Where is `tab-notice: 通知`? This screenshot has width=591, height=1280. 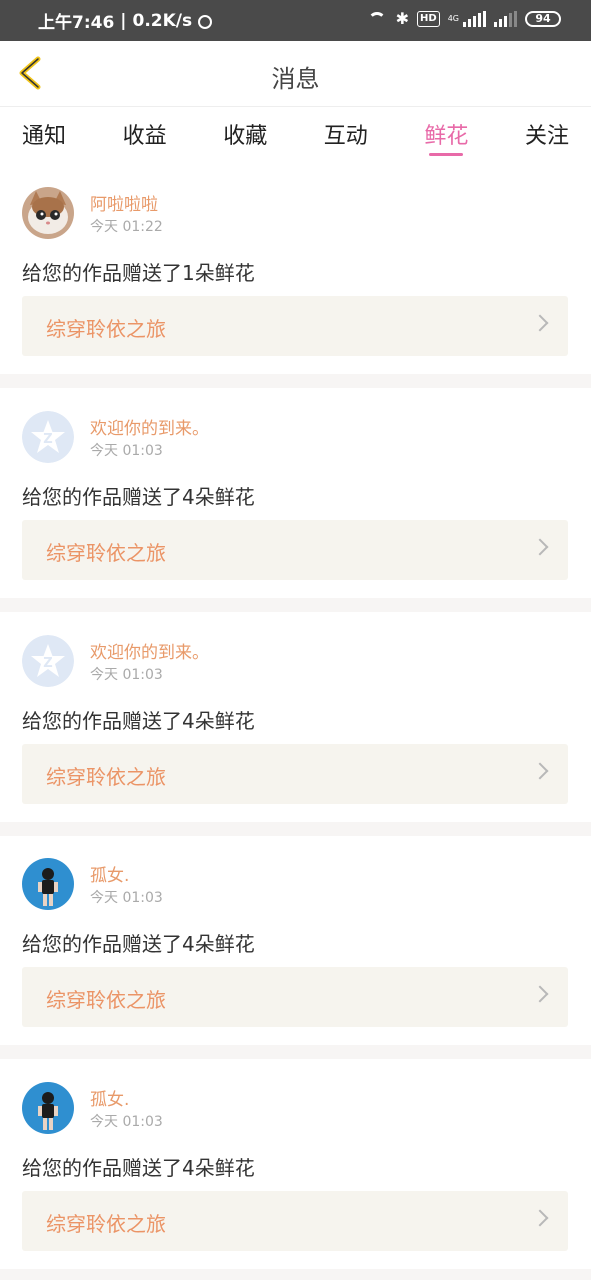
tab-notice: 通知 is located at coordinates (44, 133).